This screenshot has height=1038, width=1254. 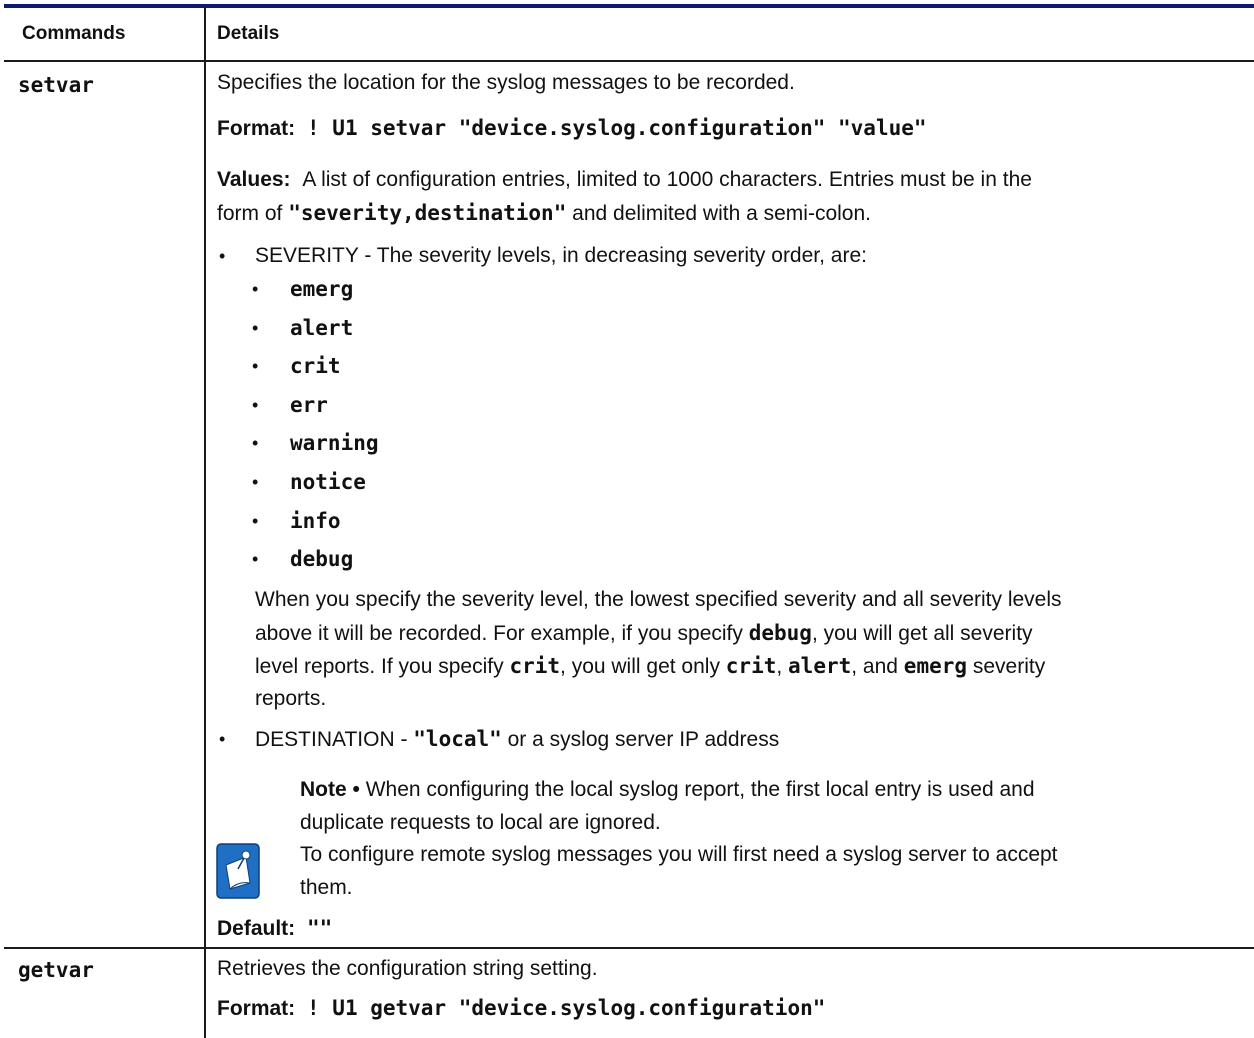 What do you see at coordinates (253, 213) in the screenshot?
I see `values-text: form of` at bounding box center [253, 213].